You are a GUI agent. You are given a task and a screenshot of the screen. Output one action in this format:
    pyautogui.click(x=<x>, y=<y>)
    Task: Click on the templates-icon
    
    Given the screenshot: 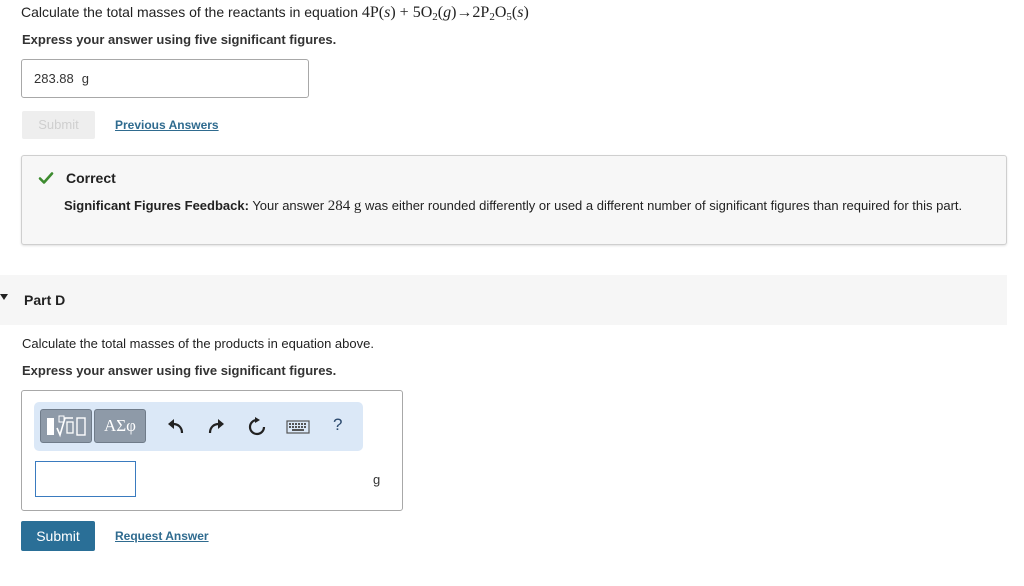 What is the action you would take?
    pyautogui.click(x=66, y=426)
    